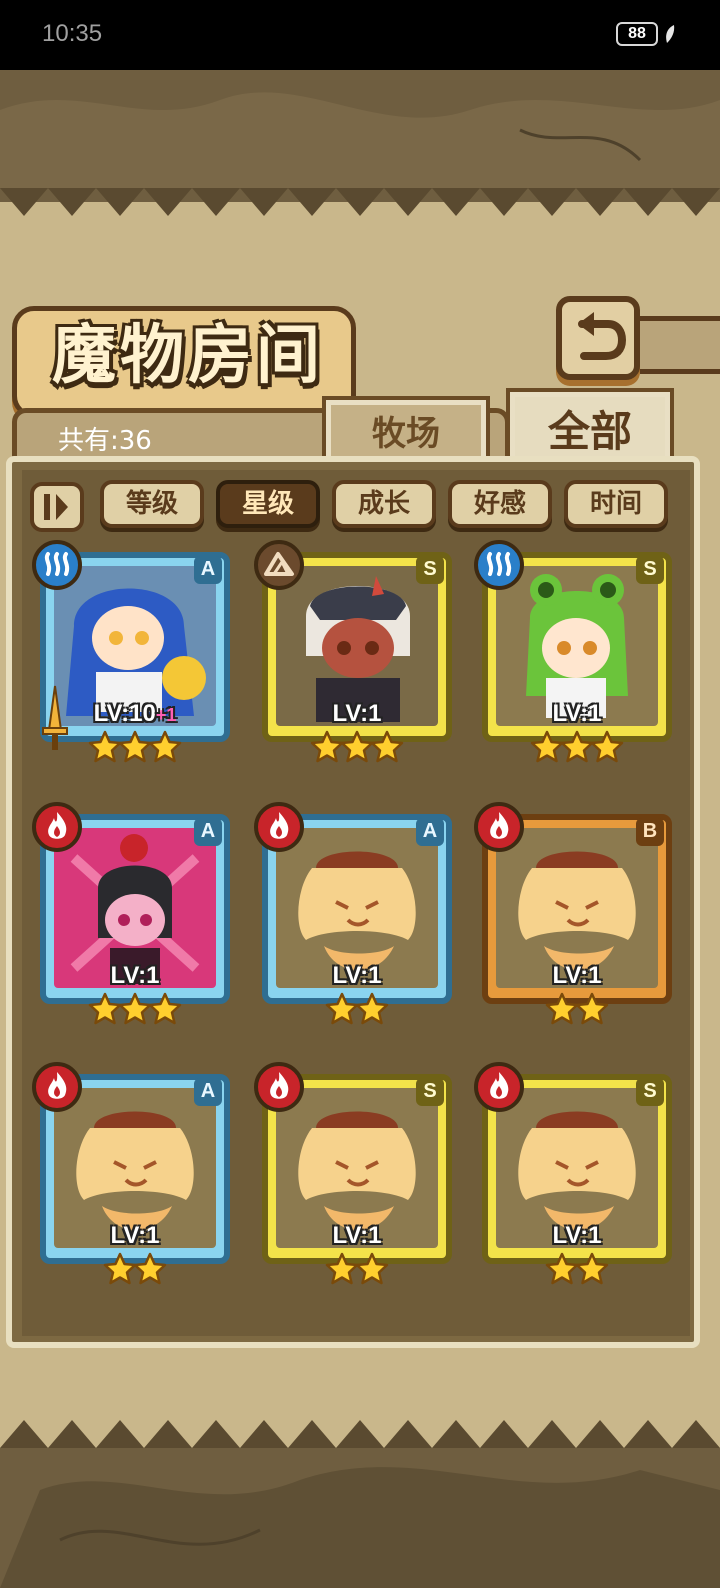 This screenshot has width=720, height=1588. What do you see at coordinates (602, 336) in the screenshot?
I see `return-arrow-icon` at bounding box center [602, 336].